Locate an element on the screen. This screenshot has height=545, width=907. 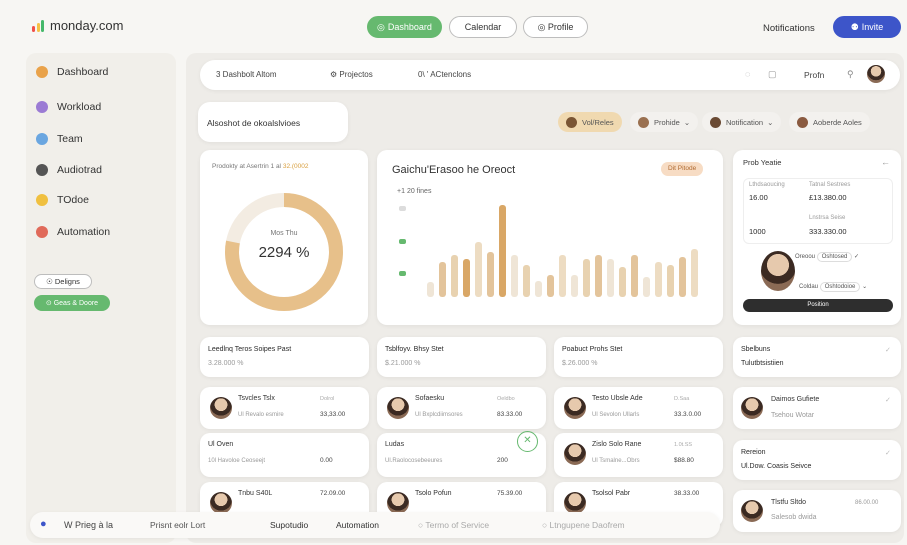
position-button: Position is located at coordinates (818, 305).